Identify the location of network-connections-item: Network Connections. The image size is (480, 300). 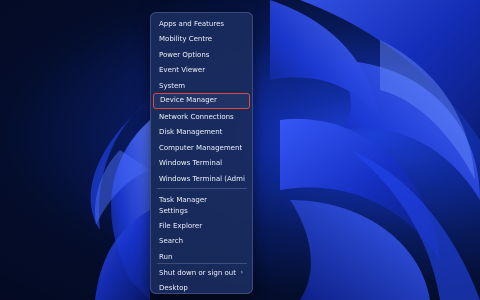
(202, 117).